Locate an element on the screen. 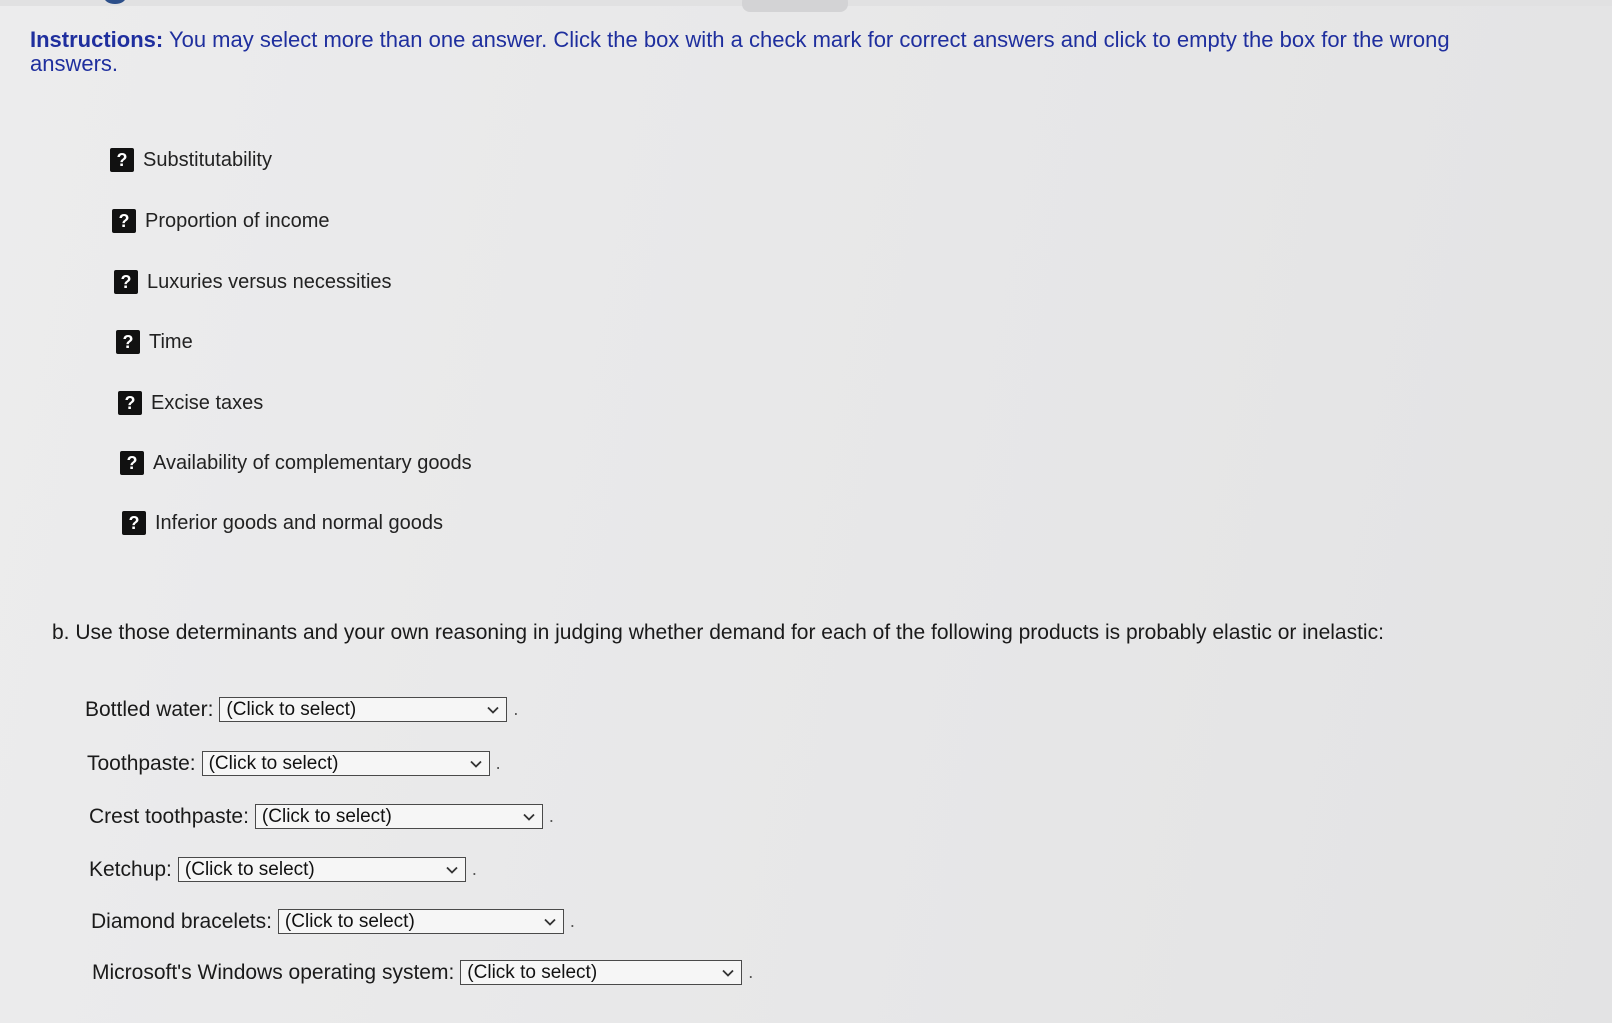  row-label: Diamond bracelets: is located at coordinates (181, 921).